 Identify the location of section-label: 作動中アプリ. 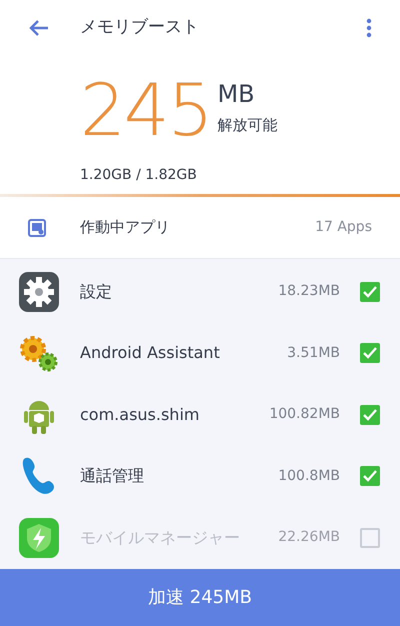
(125, 227).